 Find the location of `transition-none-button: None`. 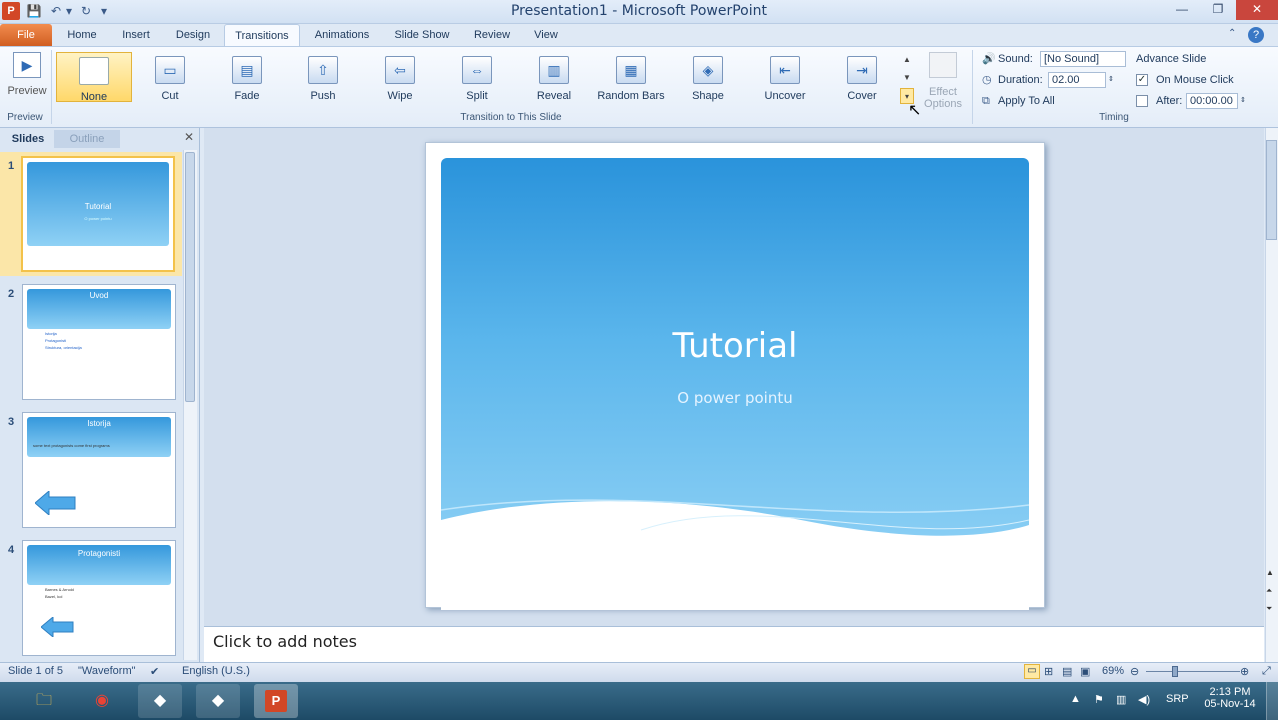

transition-none-button: None is located at coordinates (94, 77).